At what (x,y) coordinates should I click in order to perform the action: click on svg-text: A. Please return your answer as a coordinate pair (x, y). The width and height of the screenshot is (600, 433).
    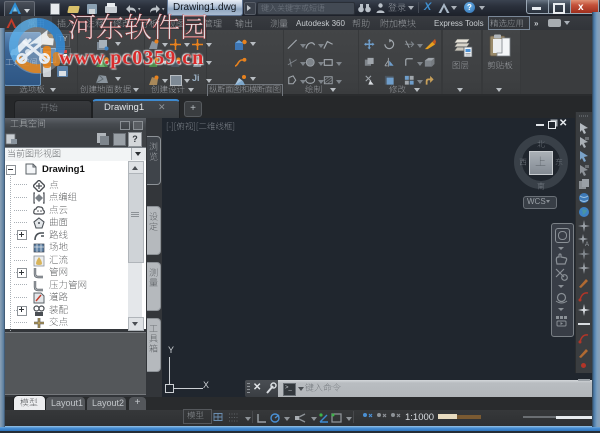
    Looking at the image, I should click on (587, 244).